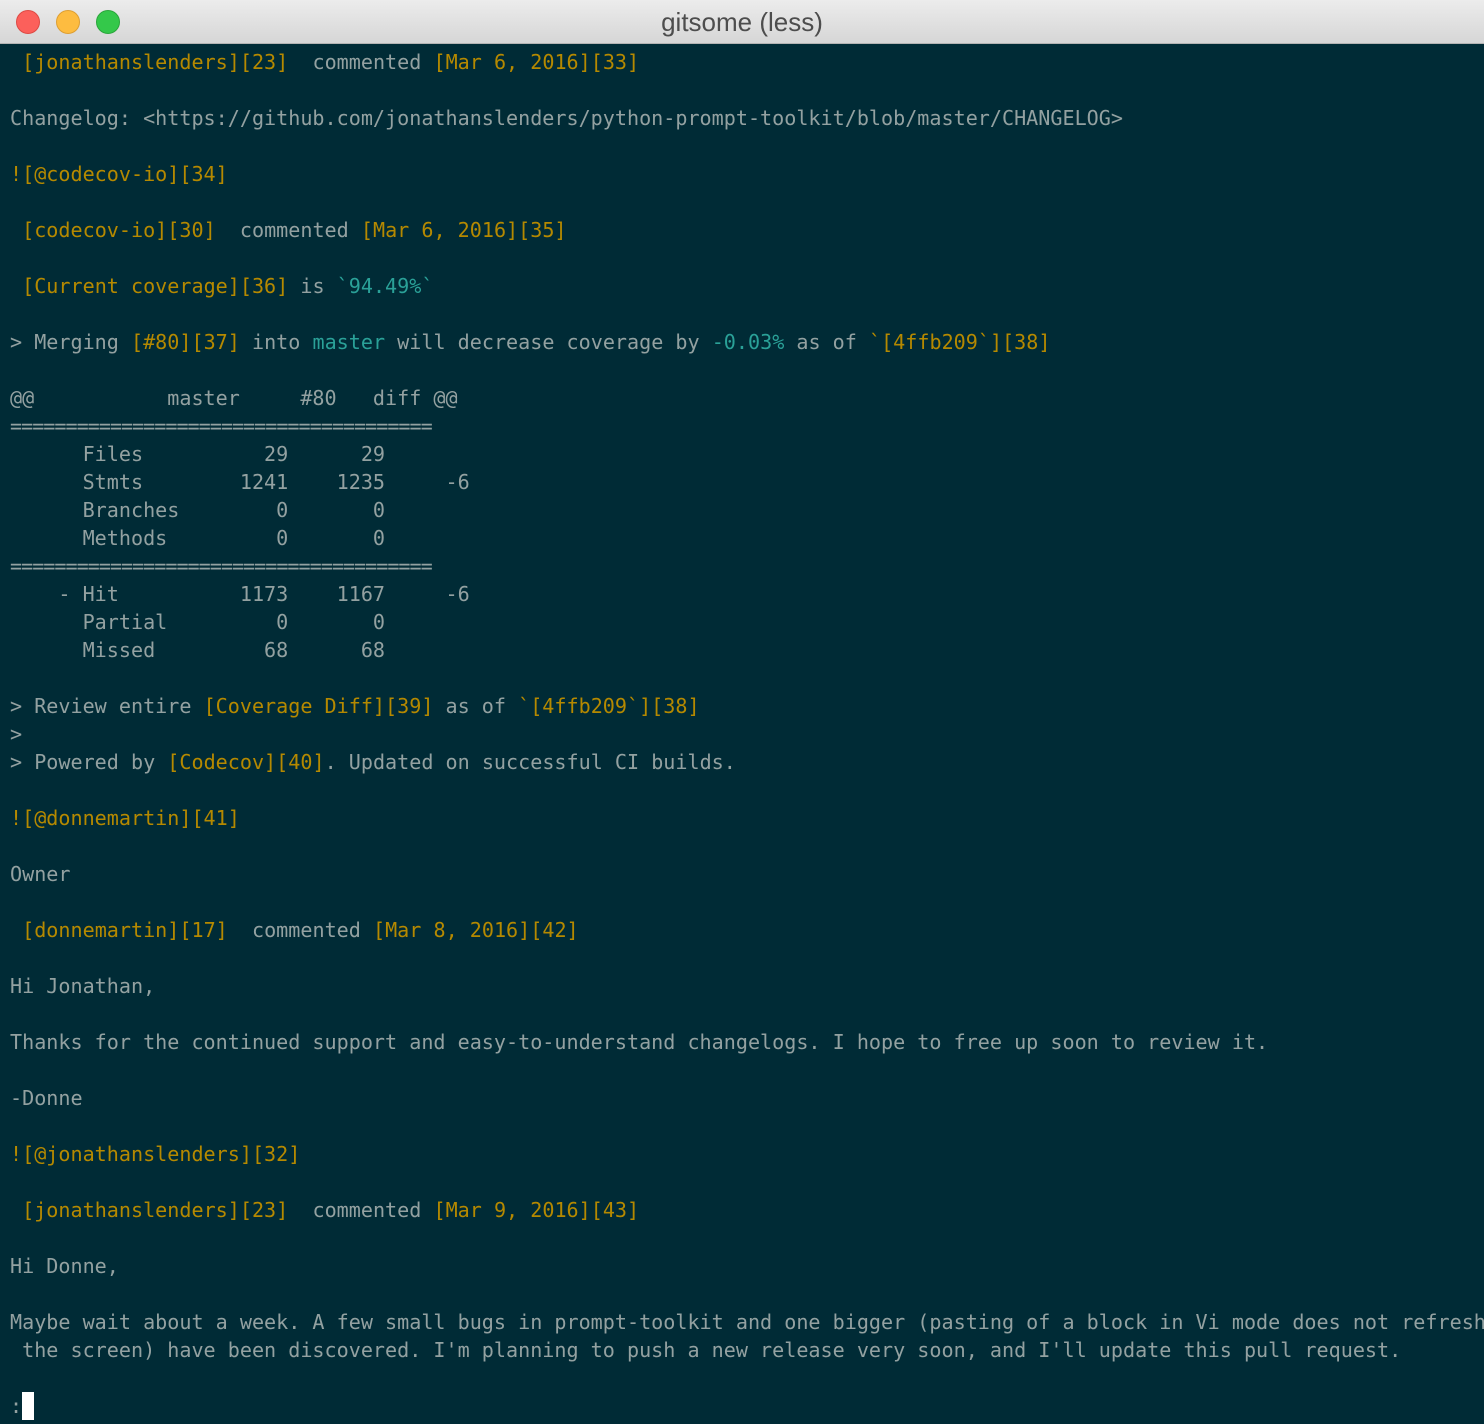 The width and height of the screenshot is (1484, 1424). What do you see at coordinates (16, 1406) in the screenshot?
I see `less-prompt: :` at bounding box center [16, 1406].